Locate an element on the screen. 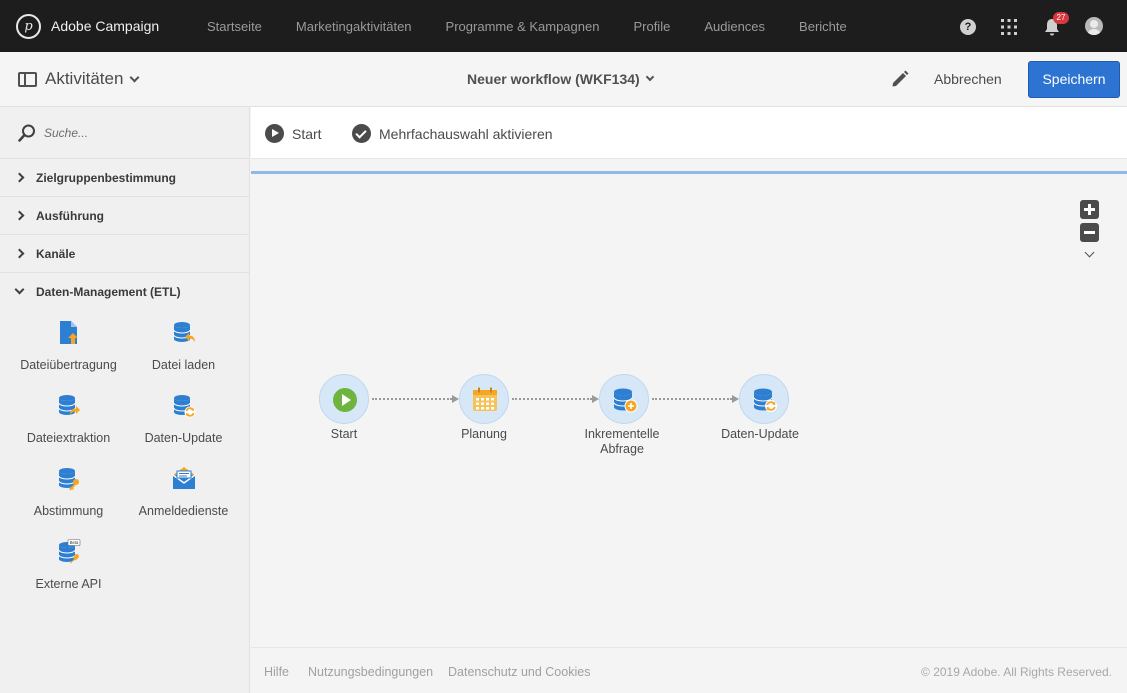 Image resolution: width=1127 pixels, height=693 pixels. zoom-in-icon is located at coordinates (1089, 209).